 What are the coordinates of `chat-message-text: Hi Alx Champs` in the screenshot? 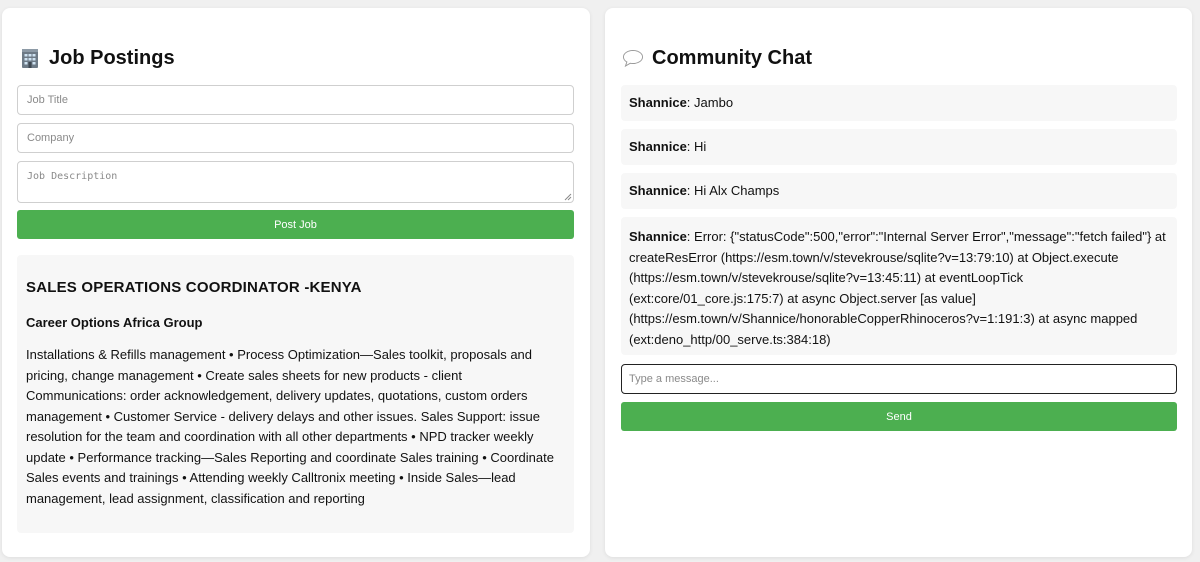 It's located at (737, 190).